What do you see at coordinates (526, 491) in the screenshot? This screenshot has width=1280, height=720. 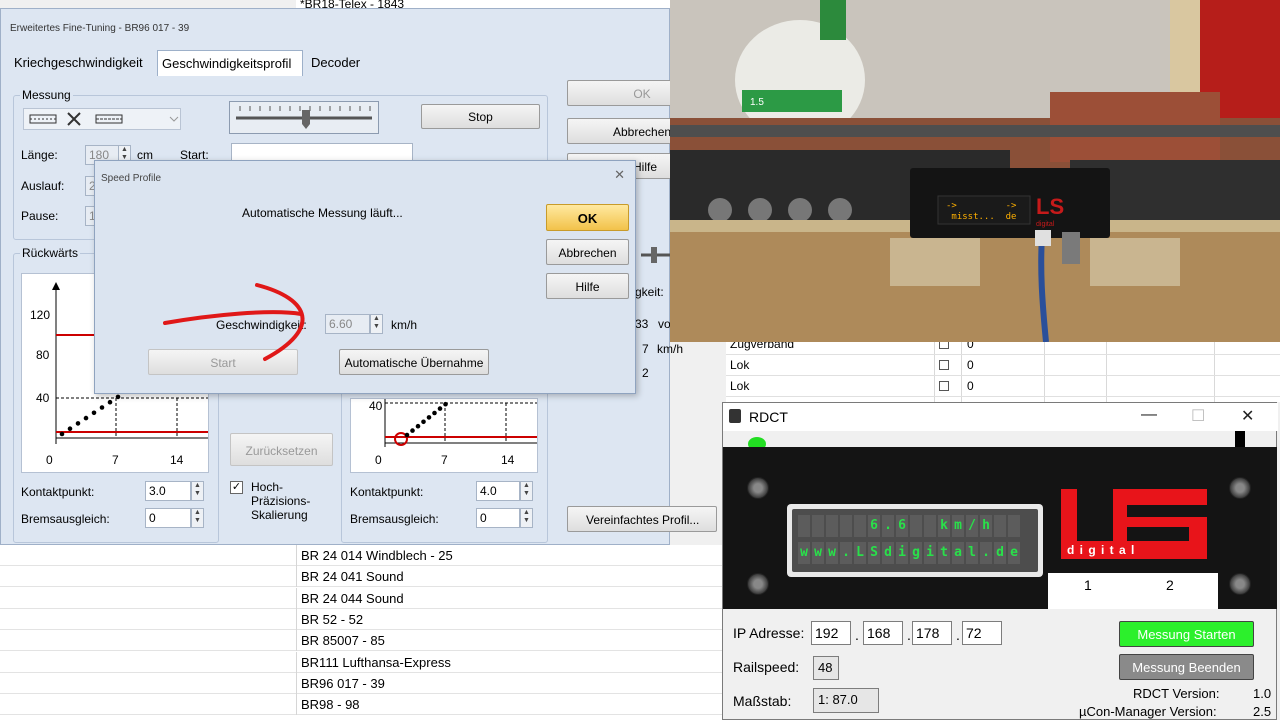 I see `kontaktpunkt-spinner-right: ▲ ▼` at bounding box center [526, 491].